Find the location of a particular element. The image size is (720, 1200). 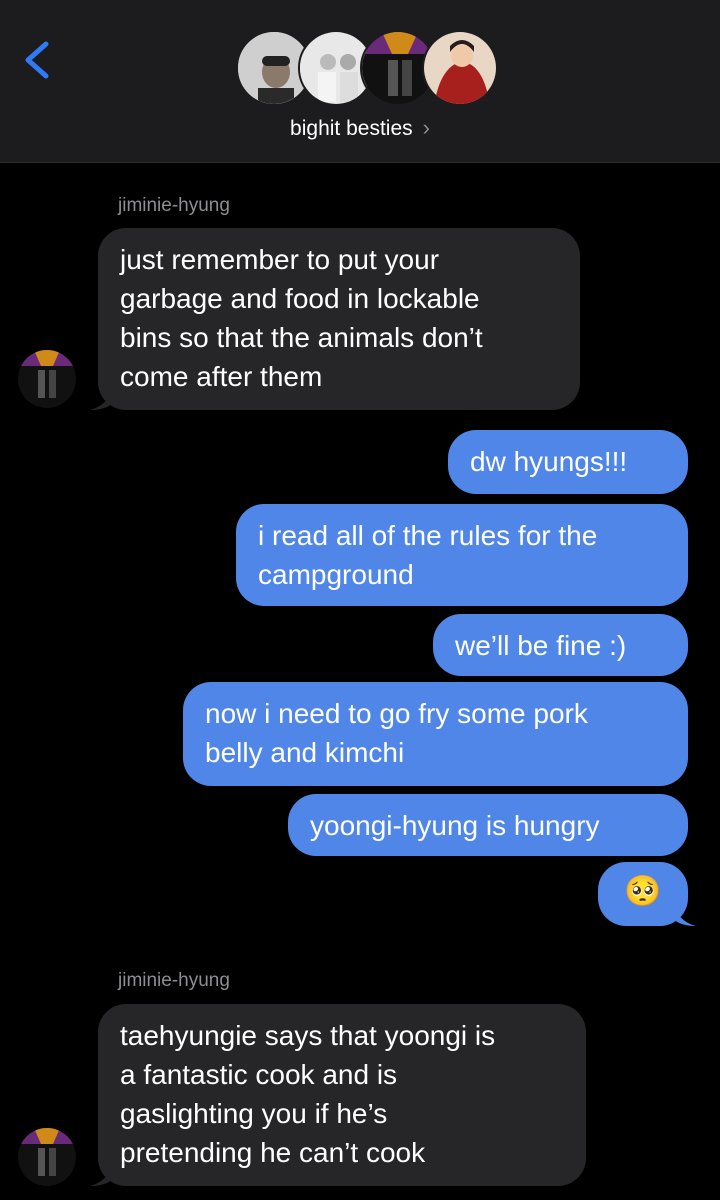

outgoing-message: we’ll be fine :) is located at coordinates (560, 645).